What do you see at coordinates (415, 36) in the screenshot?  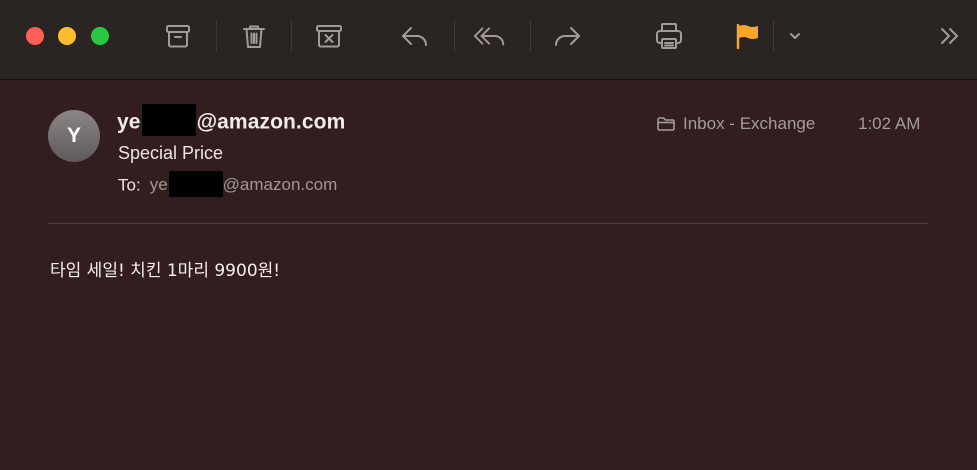 I see `reply-icon` at bounding box center [415, 36].